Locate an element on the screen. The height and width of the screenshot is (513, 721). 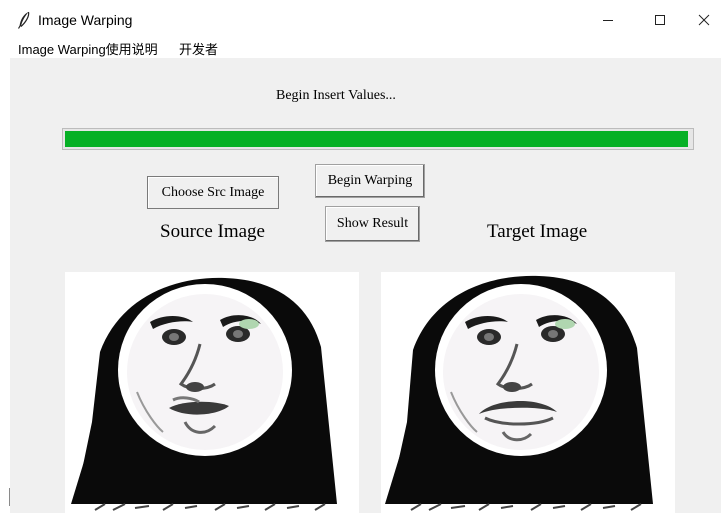
close-button is located at coordinates (701, 20).